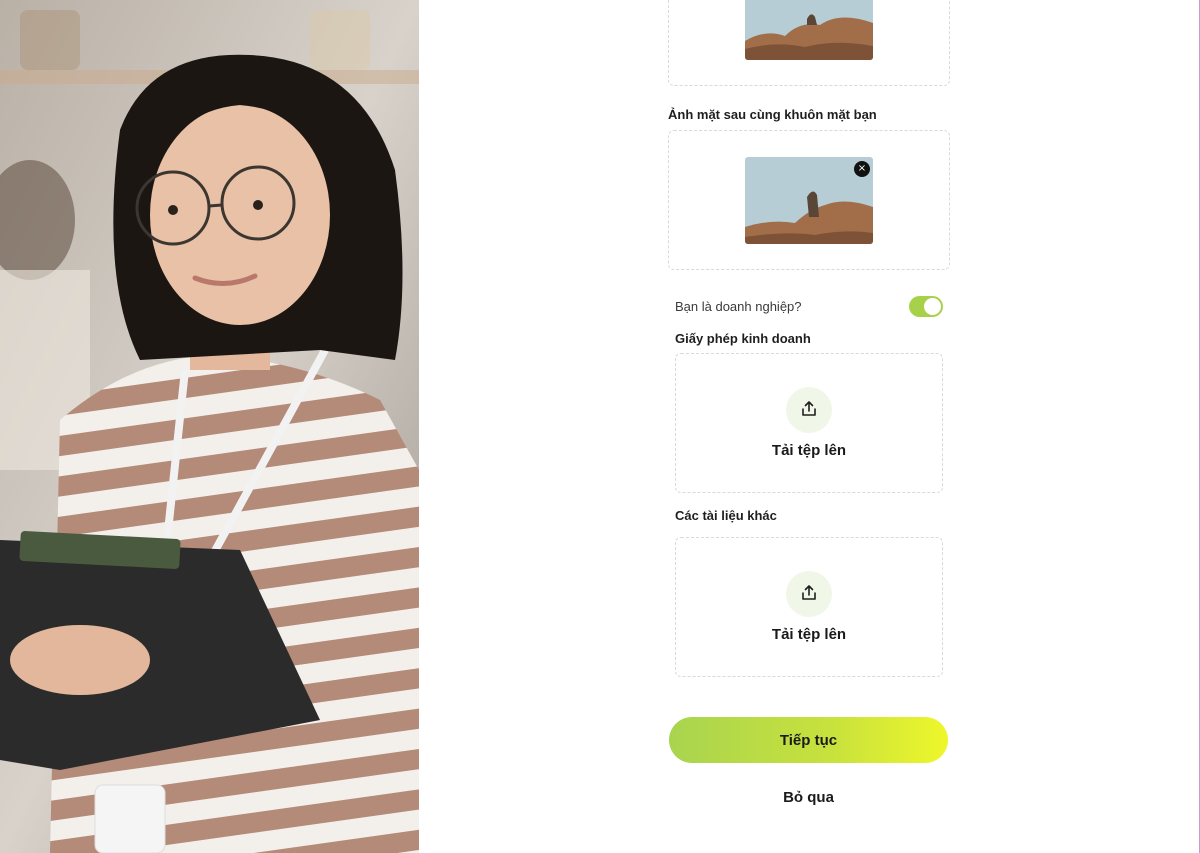 This screenshot has width=1200, height=853. I want to click on business-toggle, so click(926, 306).